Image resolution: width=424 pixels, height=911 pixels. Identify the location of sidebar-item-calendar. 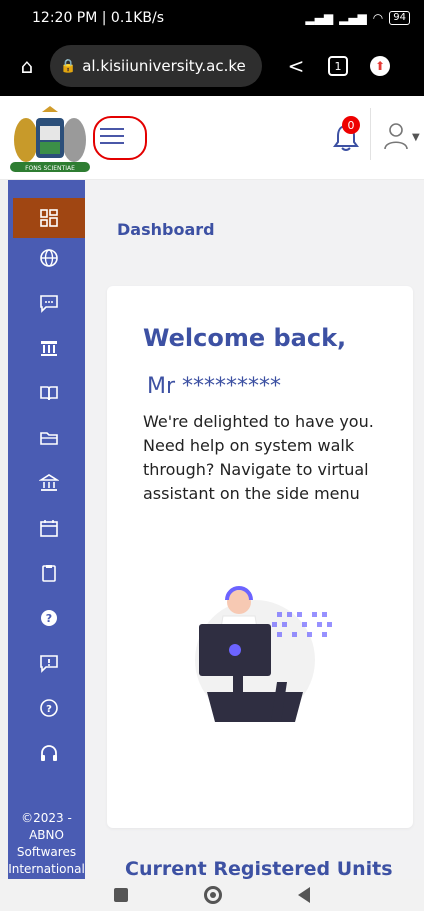
(49, 528).